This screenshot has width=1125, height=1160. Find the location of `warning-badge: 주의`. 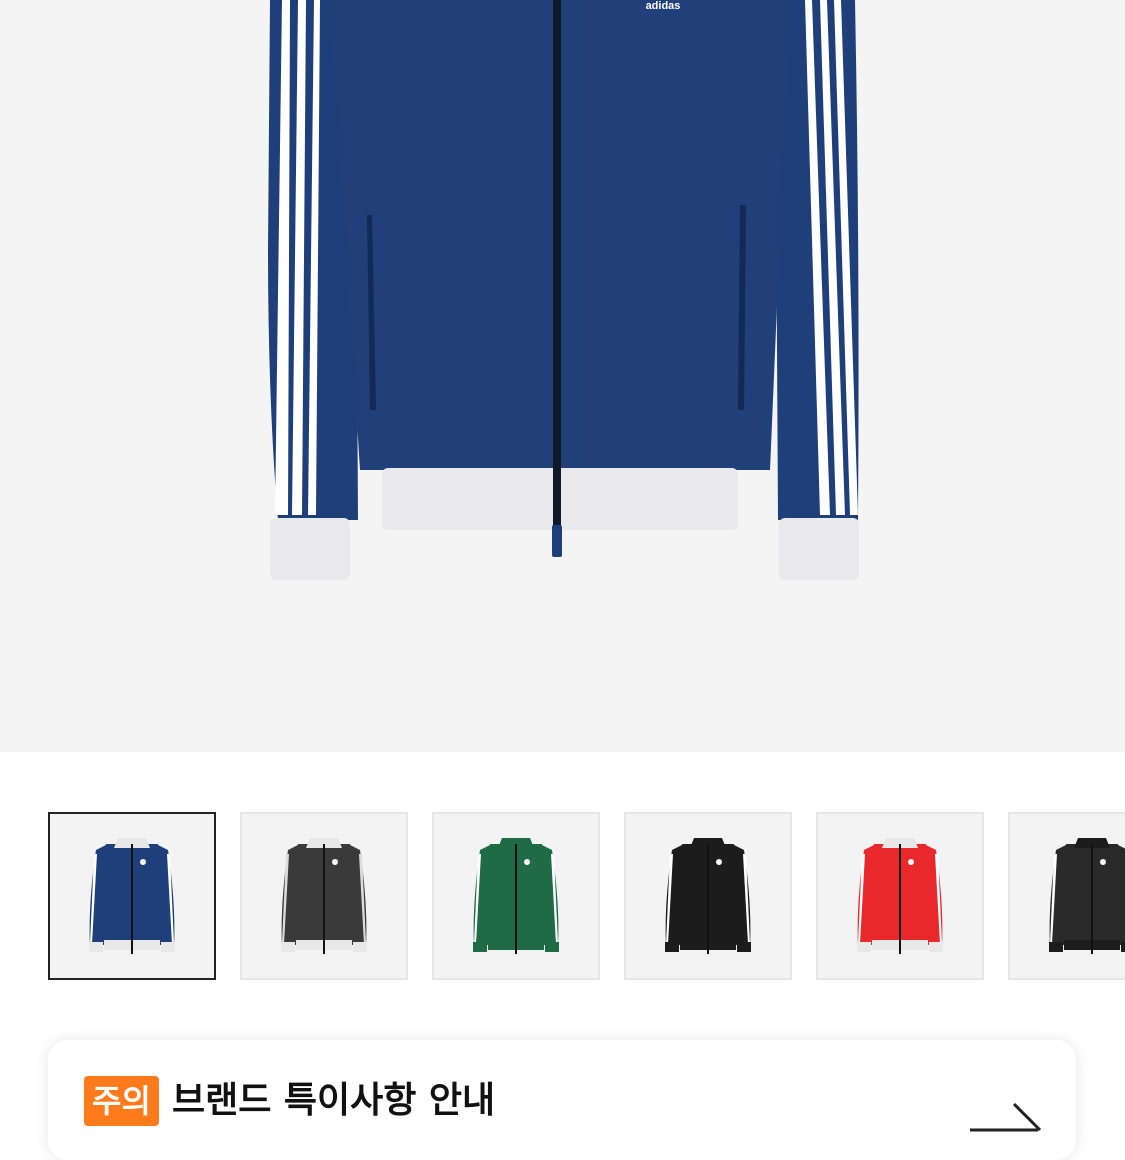

warning-badge: 주의 is located at coordinates (121, 1101).